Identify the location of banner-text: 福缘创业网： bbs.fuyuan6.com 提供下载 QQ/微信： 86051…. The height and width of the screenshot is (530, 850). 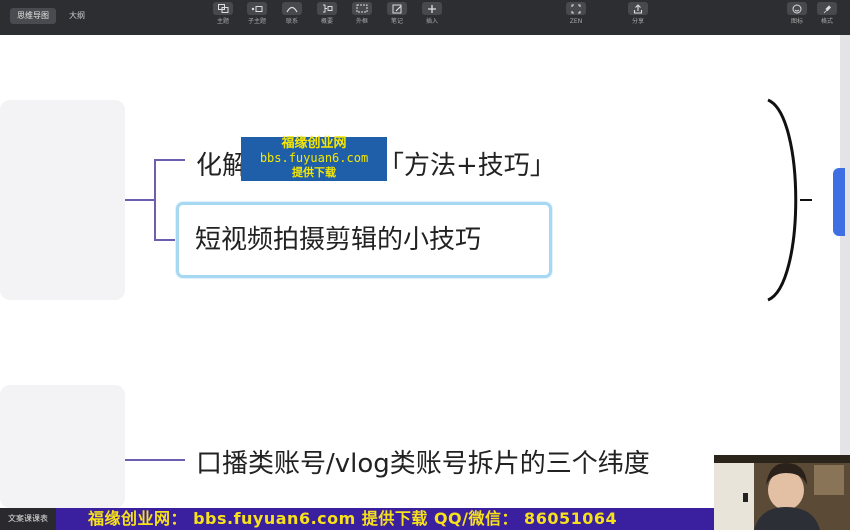
(353, 518).